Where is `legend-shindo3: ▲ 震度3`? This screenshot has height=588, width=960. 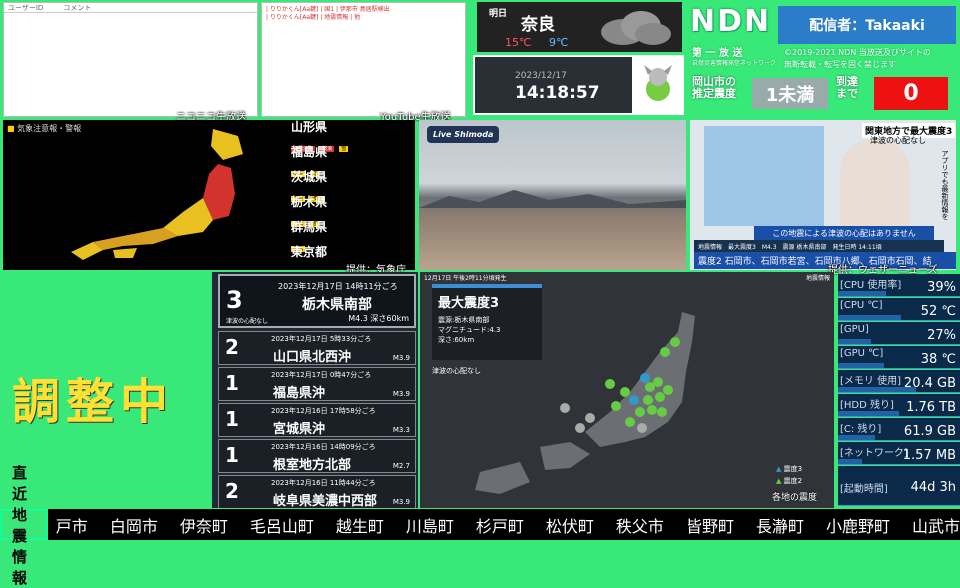
legend-shindo3: ▲ 震度3 is located at coordinates (789, 469).